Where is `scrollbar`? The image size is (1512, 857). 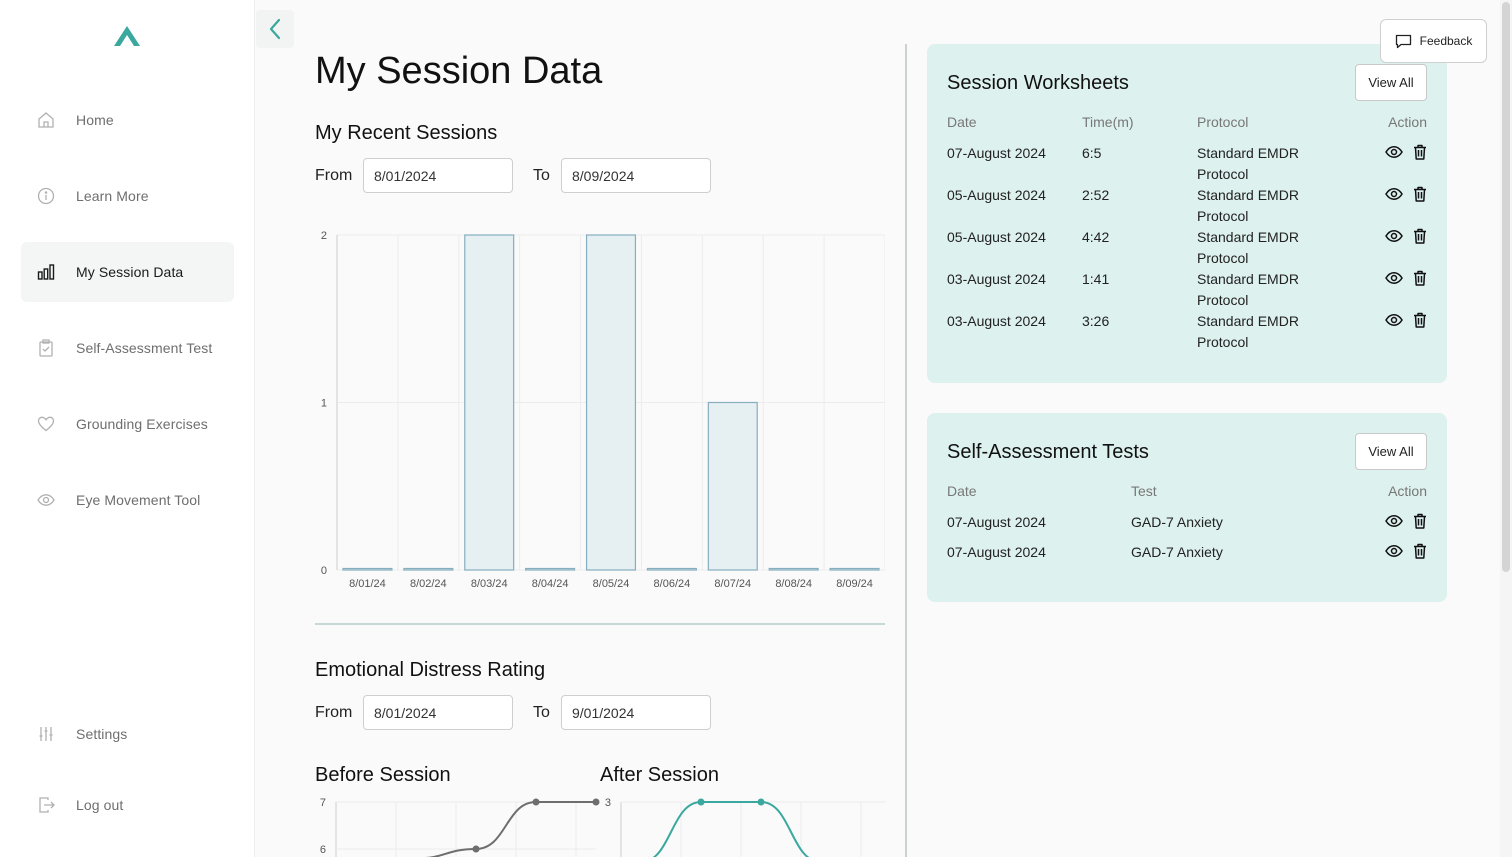 scrollbar is located at coordinates (1506, 428).